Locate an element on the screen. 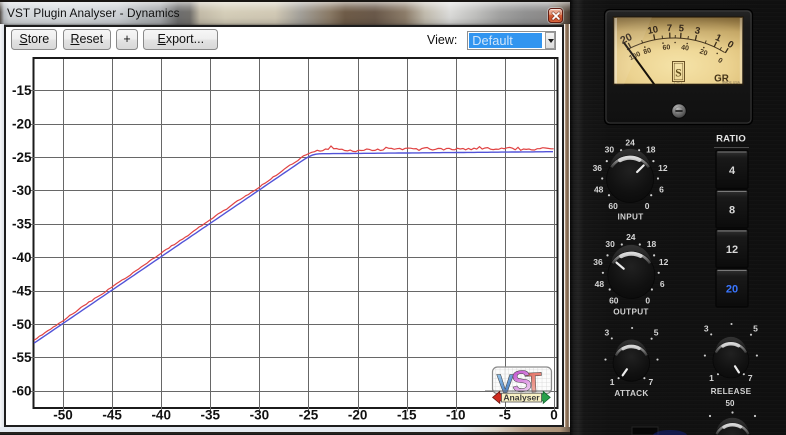  svg-text: -10 is located at coordinates (456, 415).